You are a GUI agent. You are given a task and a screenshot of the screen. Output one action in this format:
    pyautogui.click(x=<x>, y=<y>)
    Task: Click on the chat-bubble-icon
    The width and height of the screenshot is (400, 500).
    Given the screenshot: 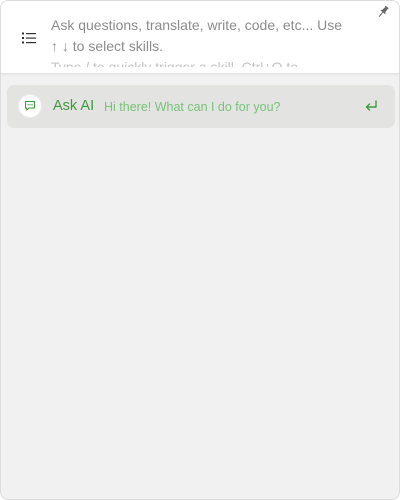 What is the action you would take?
    pyautogui.click(x=30, y=106)
    